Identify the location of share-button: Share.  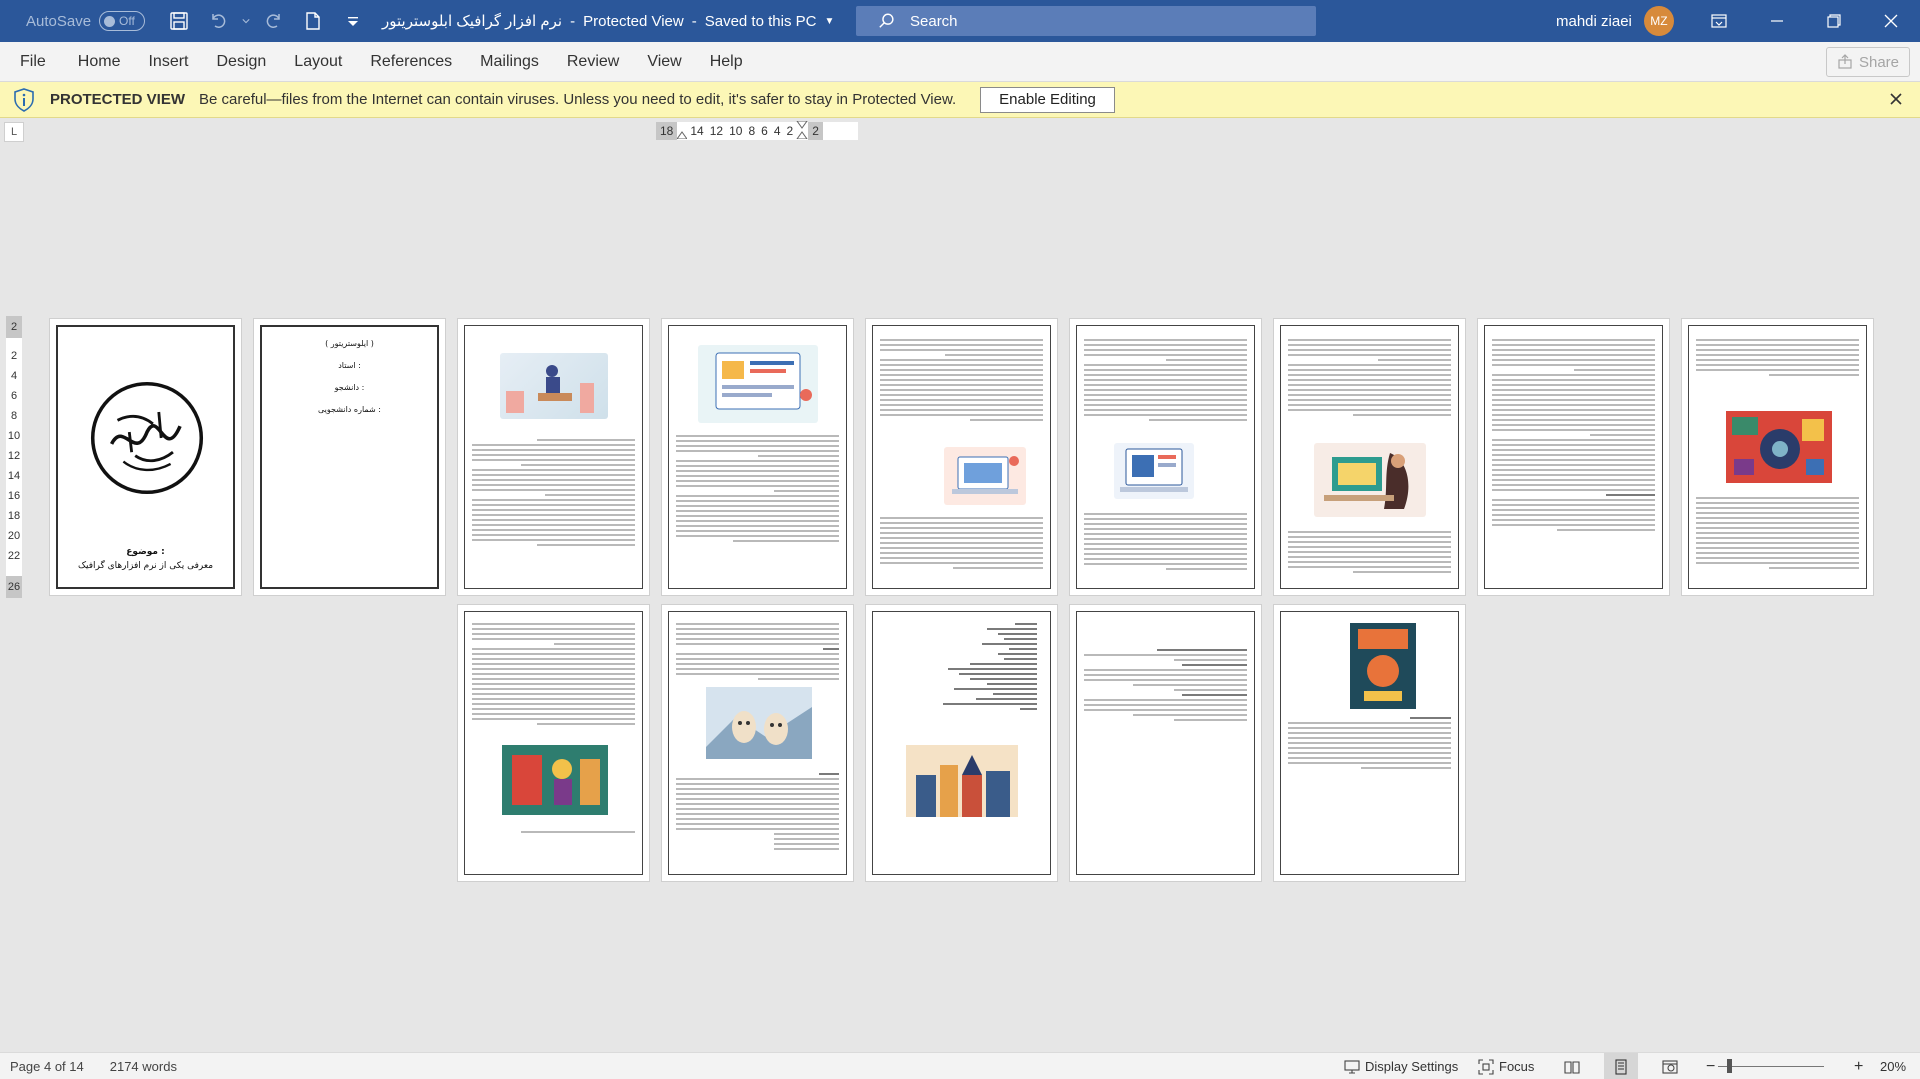
(1868, 62).